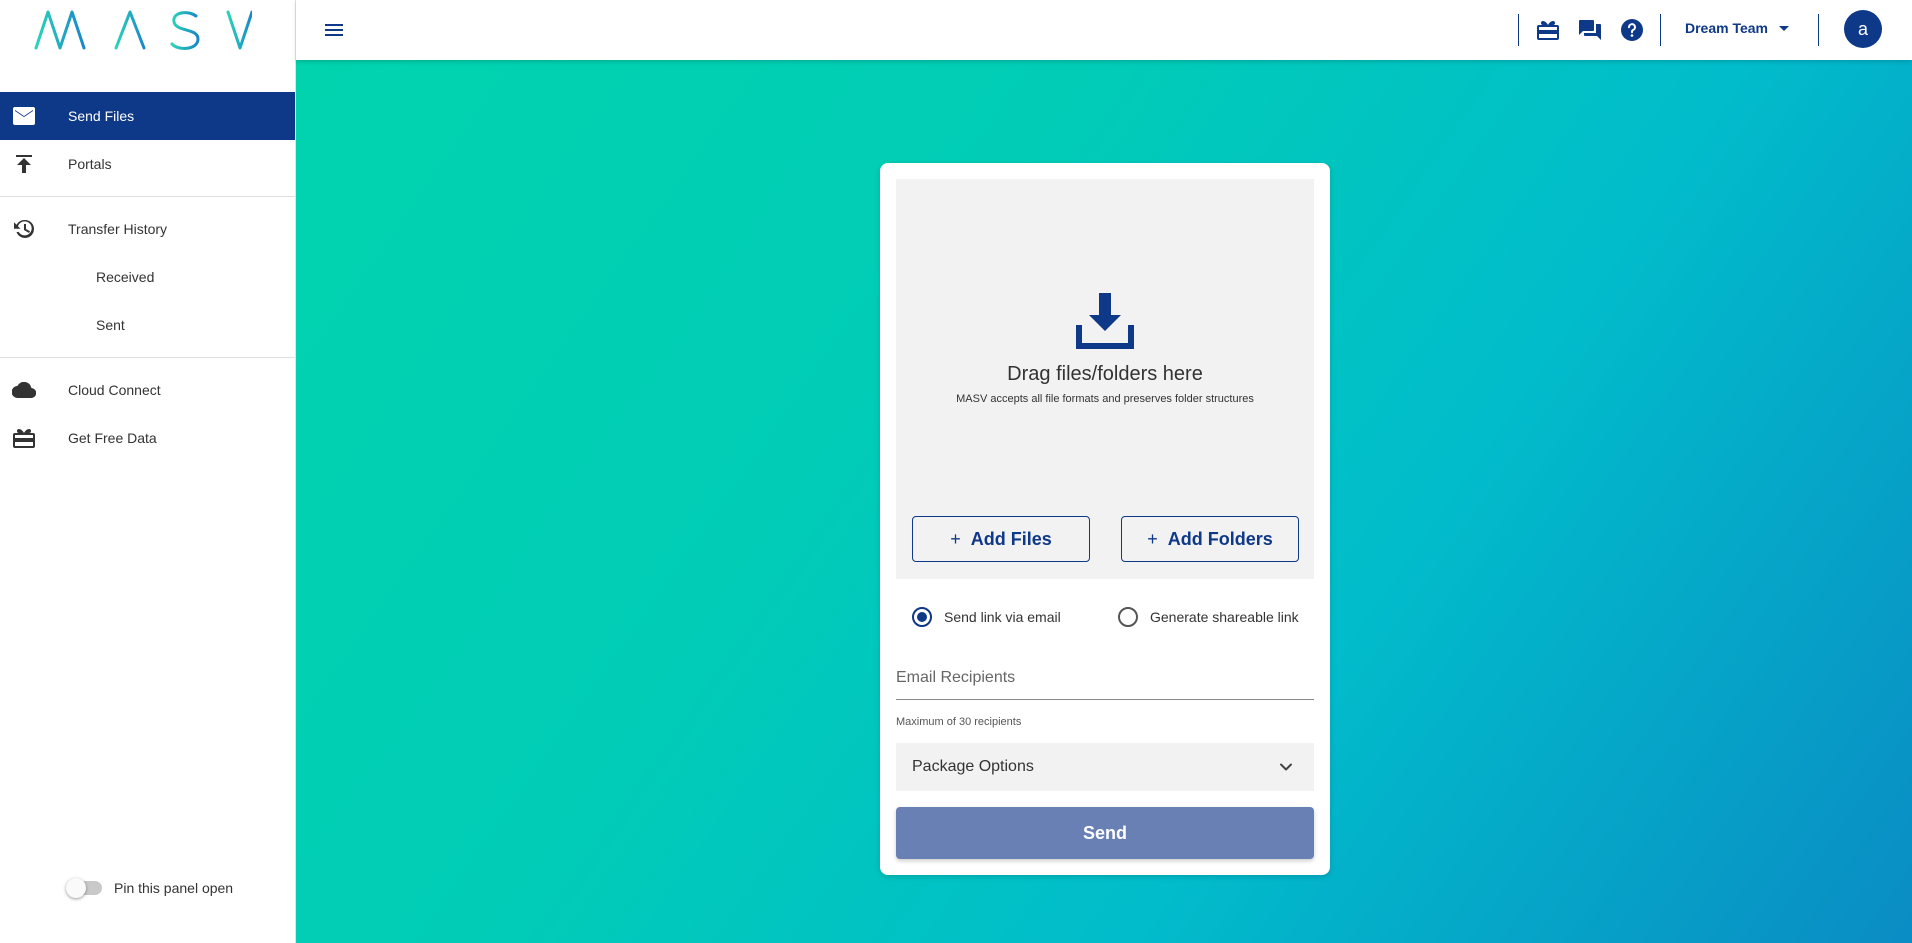  What do you see at coordinates (959, 722) in the screenshot?
I see `email-helper-text: Maximum of 30 recipients` at bounding box center [959, 722].